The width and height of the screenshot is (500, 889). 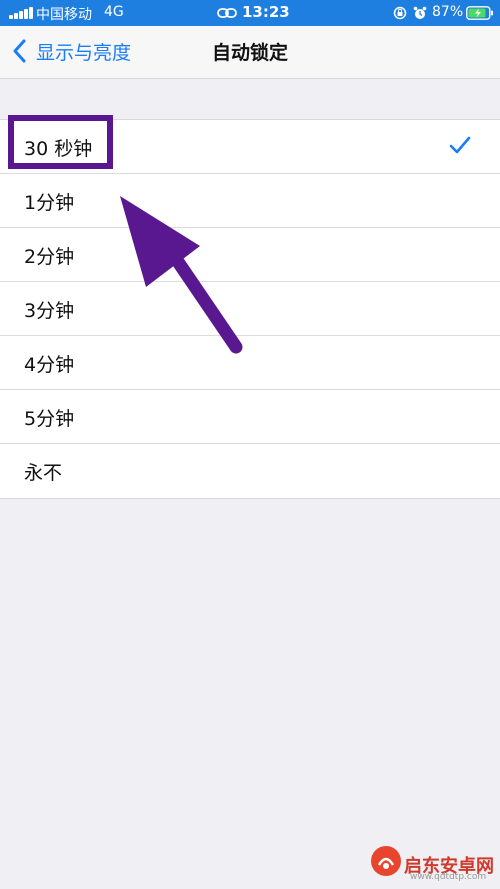 I want to click on watermark-url: www.qdtdtp.com, so click(x=448, y=877).